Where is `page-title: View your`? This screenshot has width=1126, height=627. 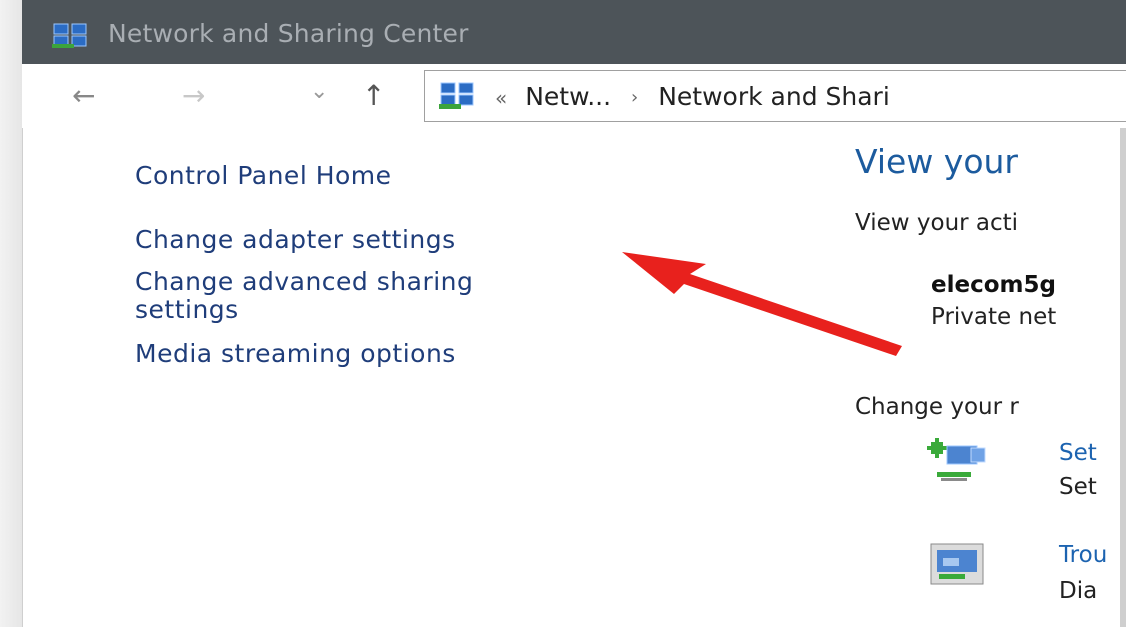 page-title: View your is located at coordinates (937, 161).